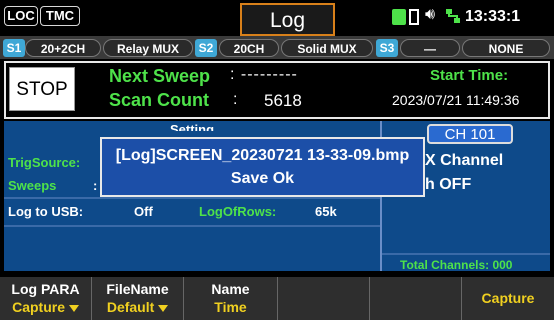  I want to click on slot1-type: Relay MUX, so click(148, 48).